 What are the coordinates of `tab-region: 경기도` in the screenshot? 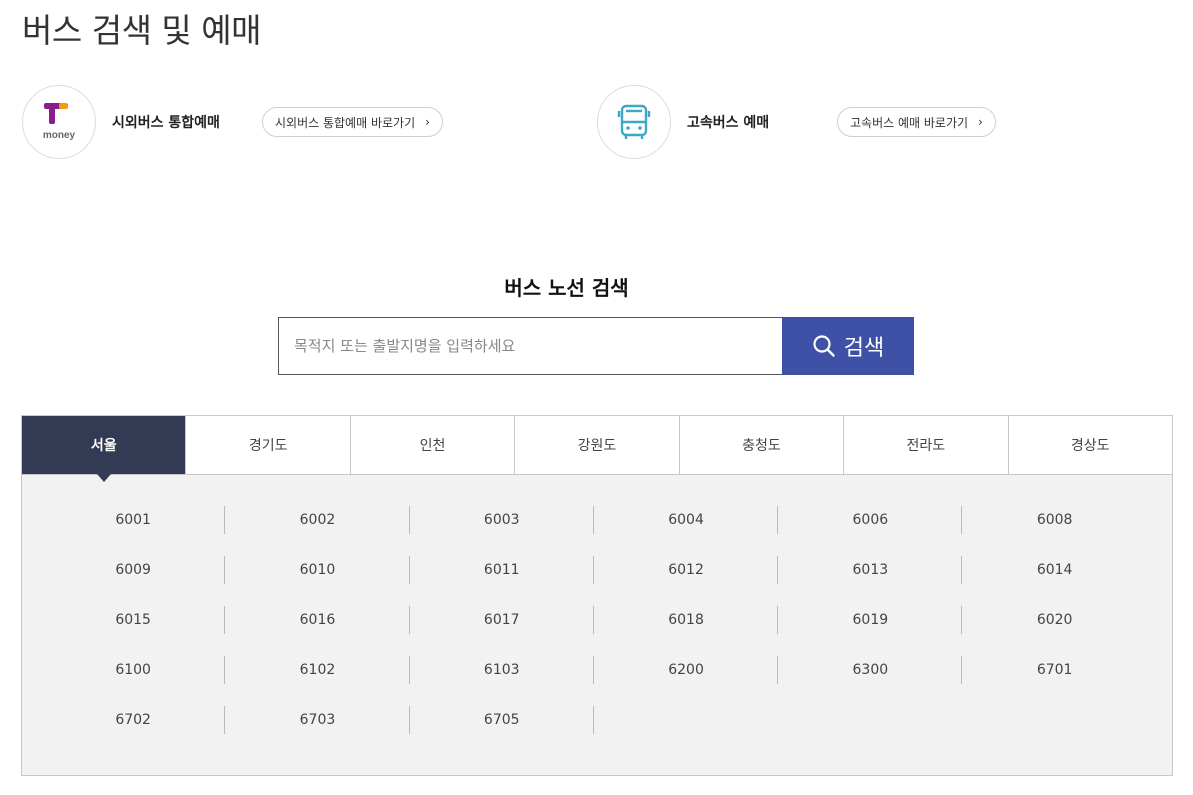 It's located at (268, 445).